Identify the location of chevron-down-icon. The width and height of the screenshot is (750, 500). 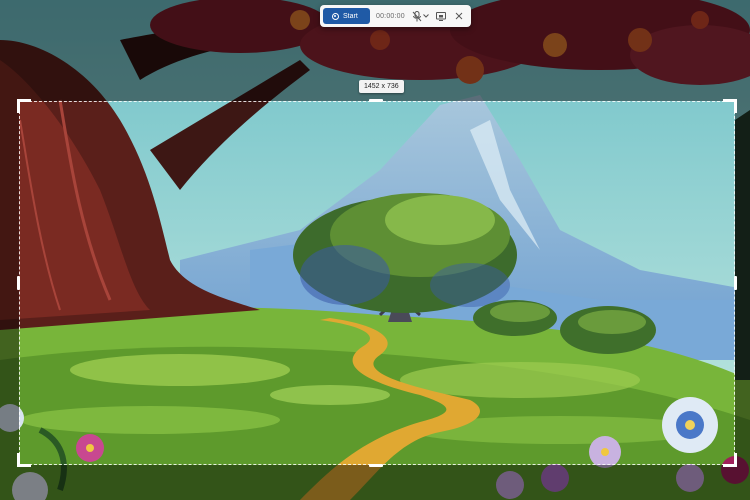
(426, 16).